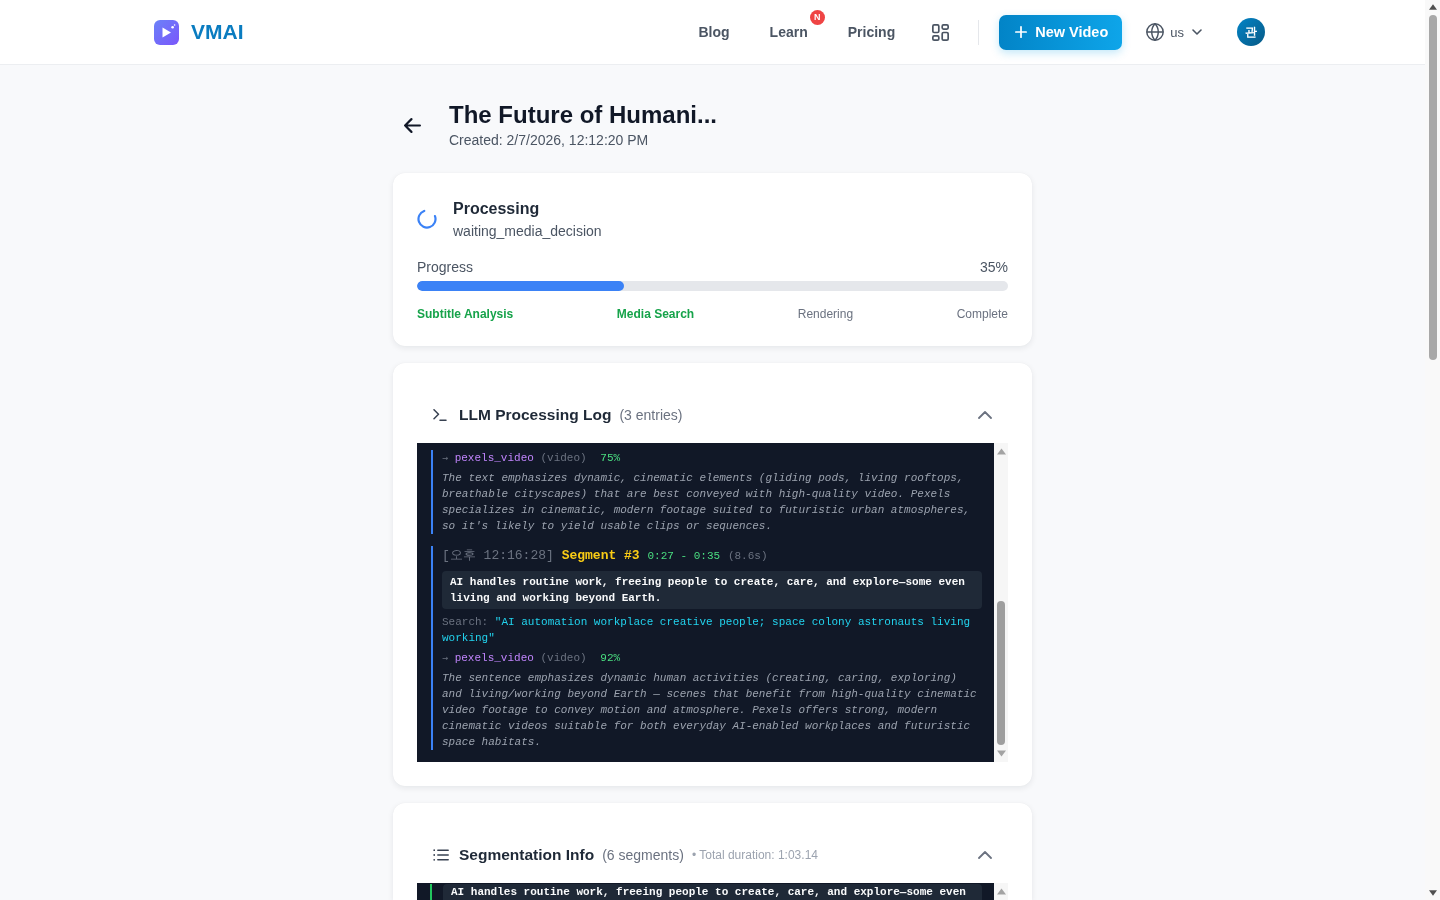 This screenshot has height=900, width=1440. What do you see at coordinates (643, 855) in the screenshot?
I see `segment-count: (6 segments)` at bounding box center [643, 855].